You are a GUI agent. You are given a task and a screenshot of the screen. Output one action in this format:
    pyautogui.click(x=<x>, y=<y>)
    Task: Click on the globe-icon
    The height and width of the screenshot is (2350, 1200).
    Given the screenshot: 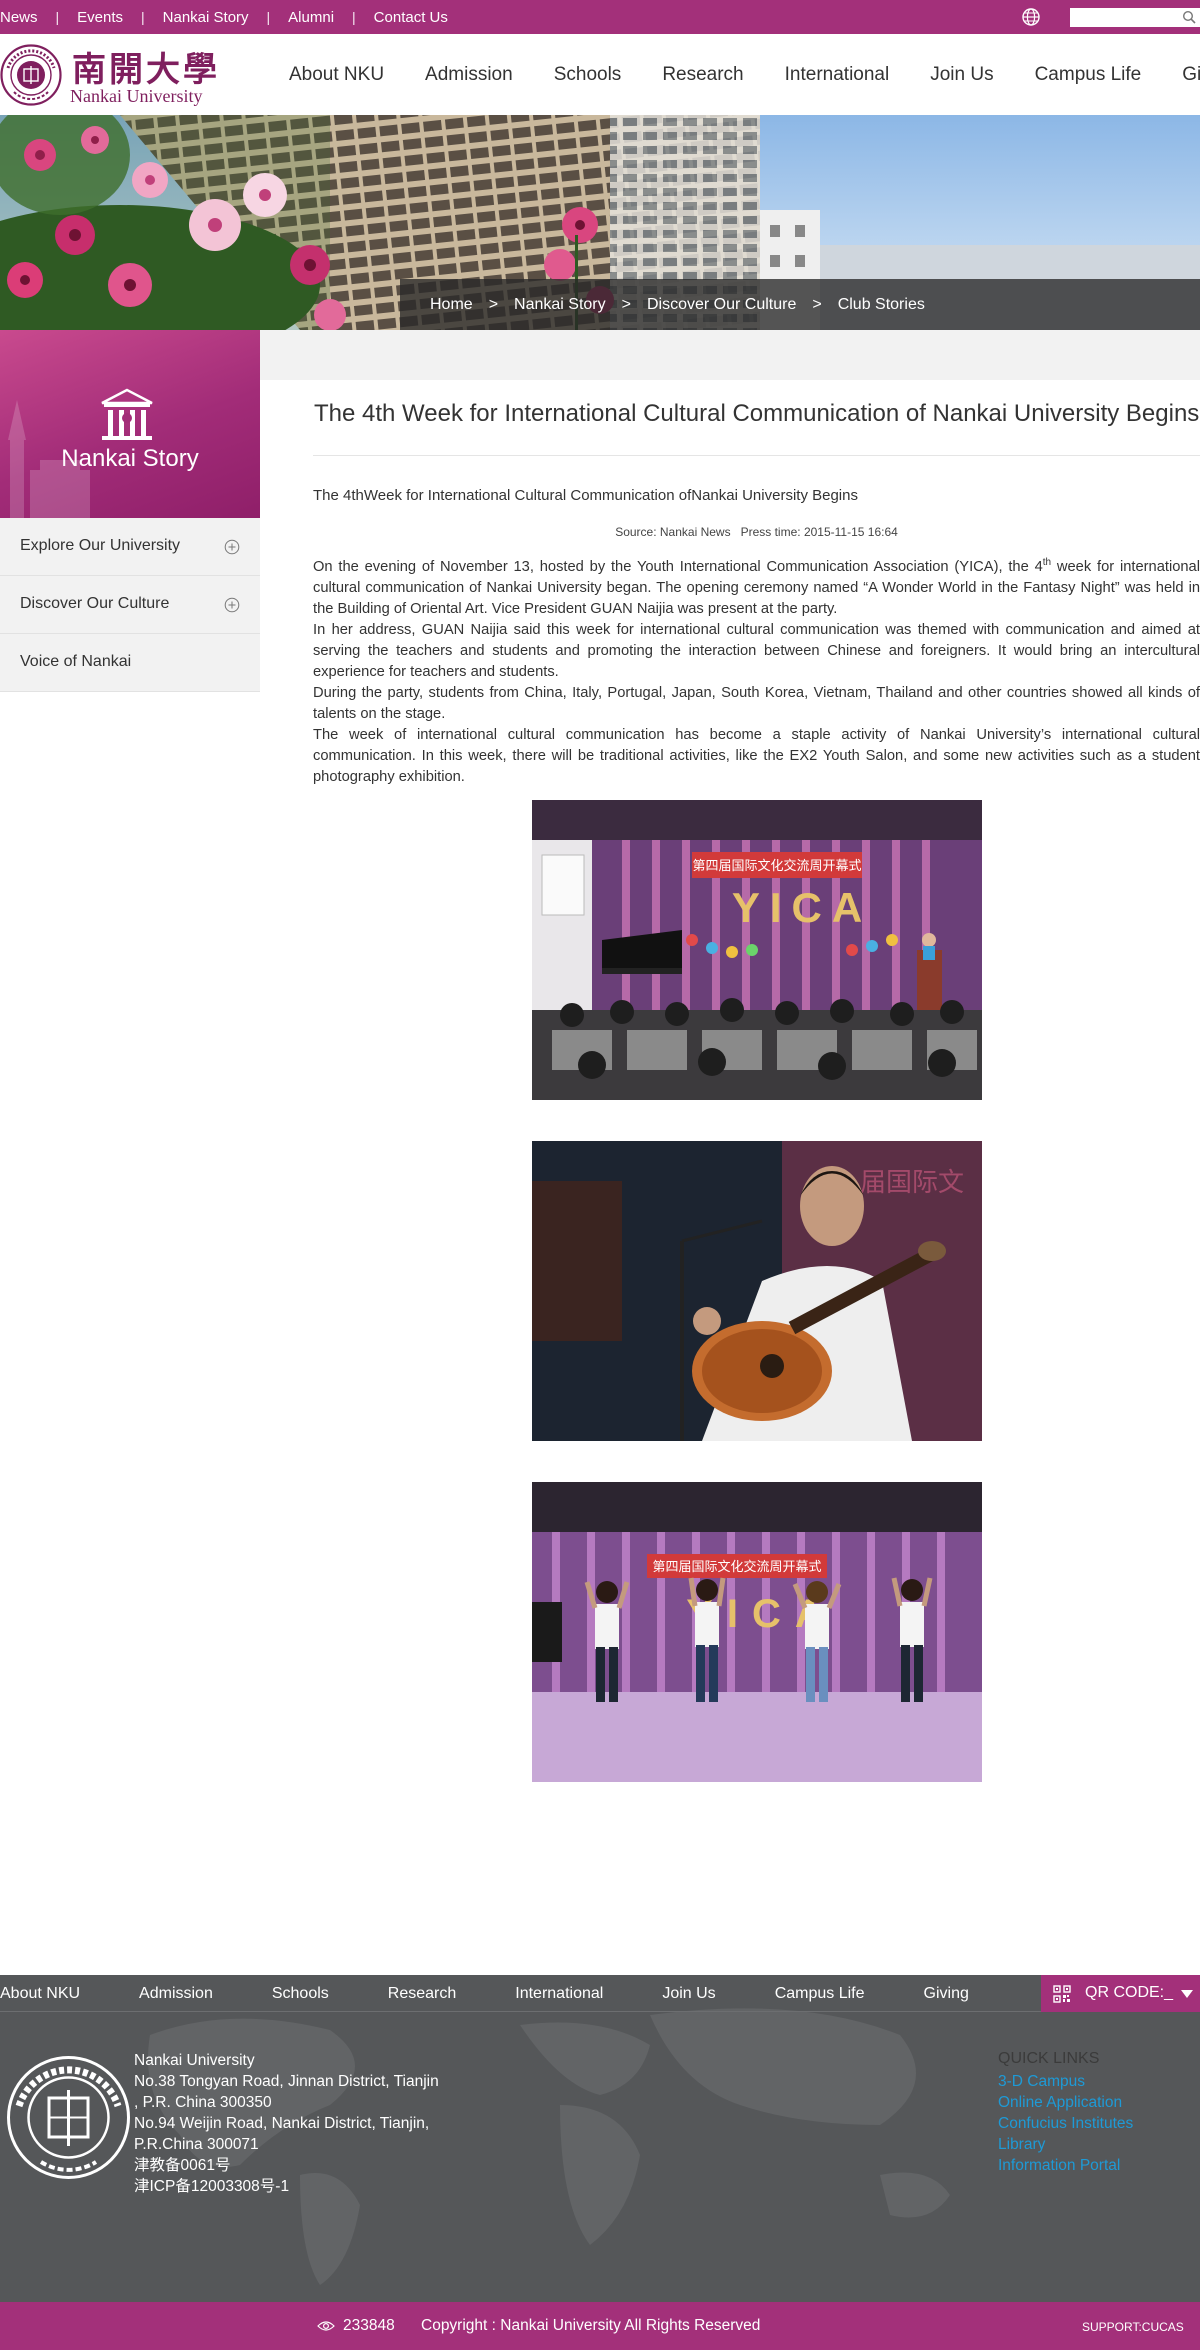 What is the action you would take?
    pyautogui.click(x=1031, y=17)
    